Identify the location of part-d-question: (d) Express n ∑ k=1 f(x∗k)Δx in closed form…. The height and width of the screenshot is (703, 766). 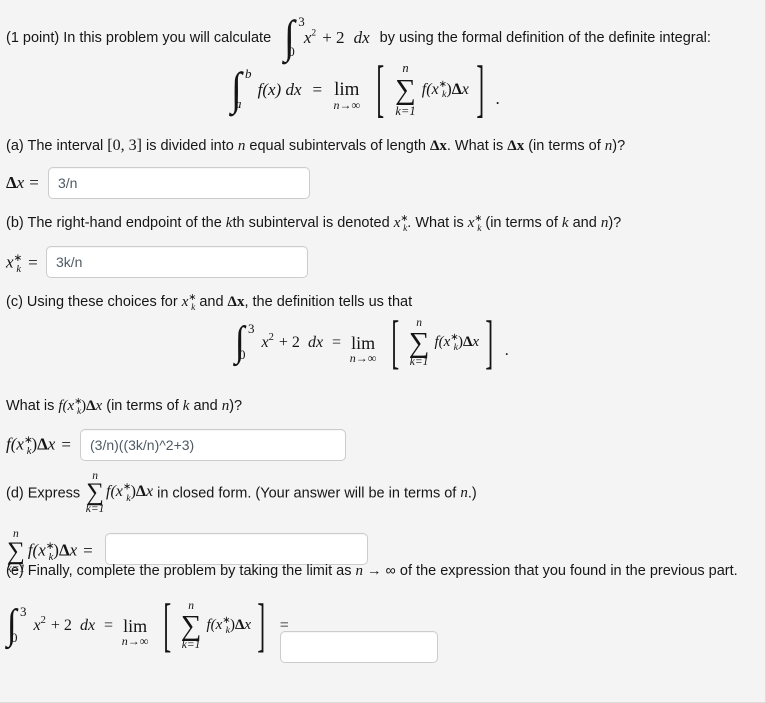
(241, 492).